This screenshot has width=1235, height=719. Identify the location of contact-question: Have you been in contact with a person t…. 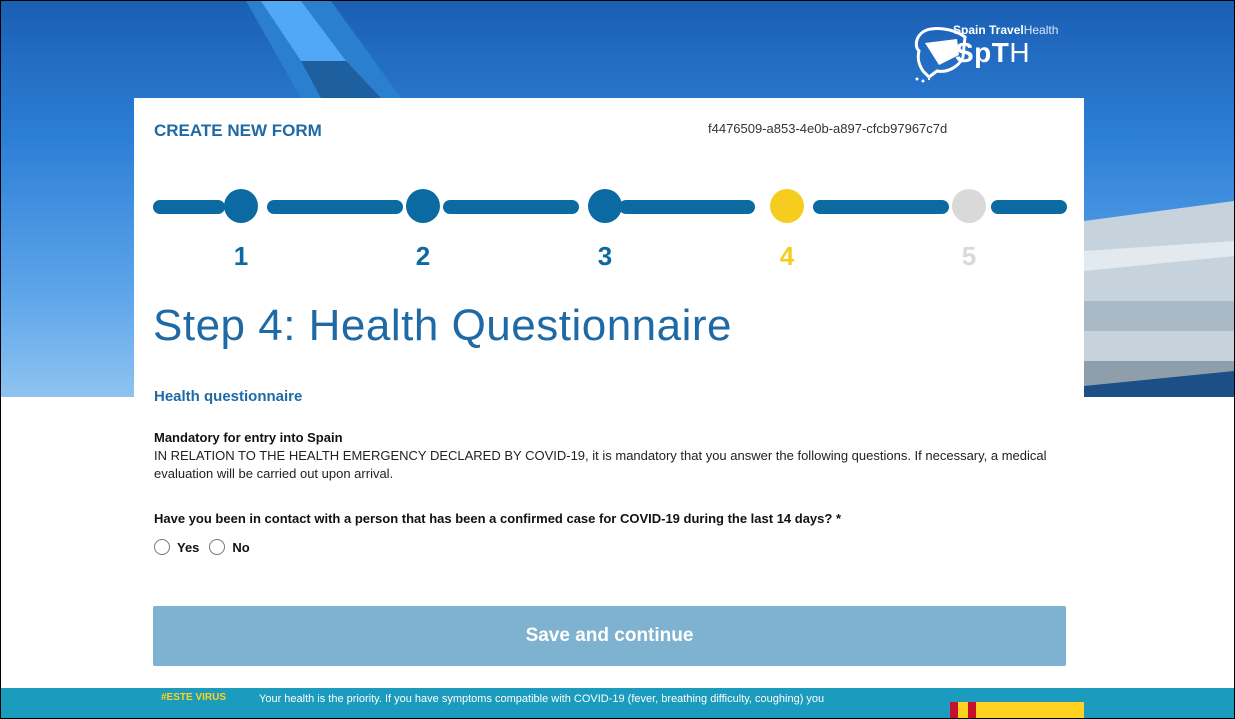
(498, 518).